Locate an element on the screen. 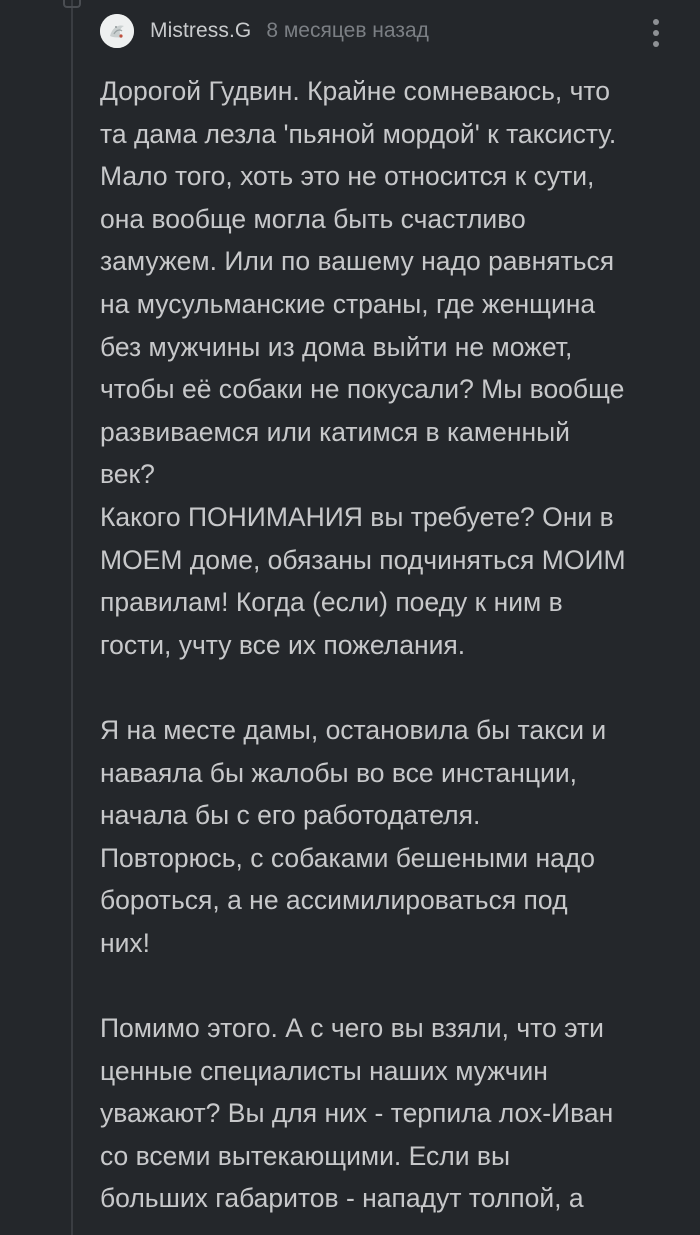 This screenshot has width=700, height=1235. comment-text-line: без мужчины из дома выйти не может, is located at coordinates (336, 346).